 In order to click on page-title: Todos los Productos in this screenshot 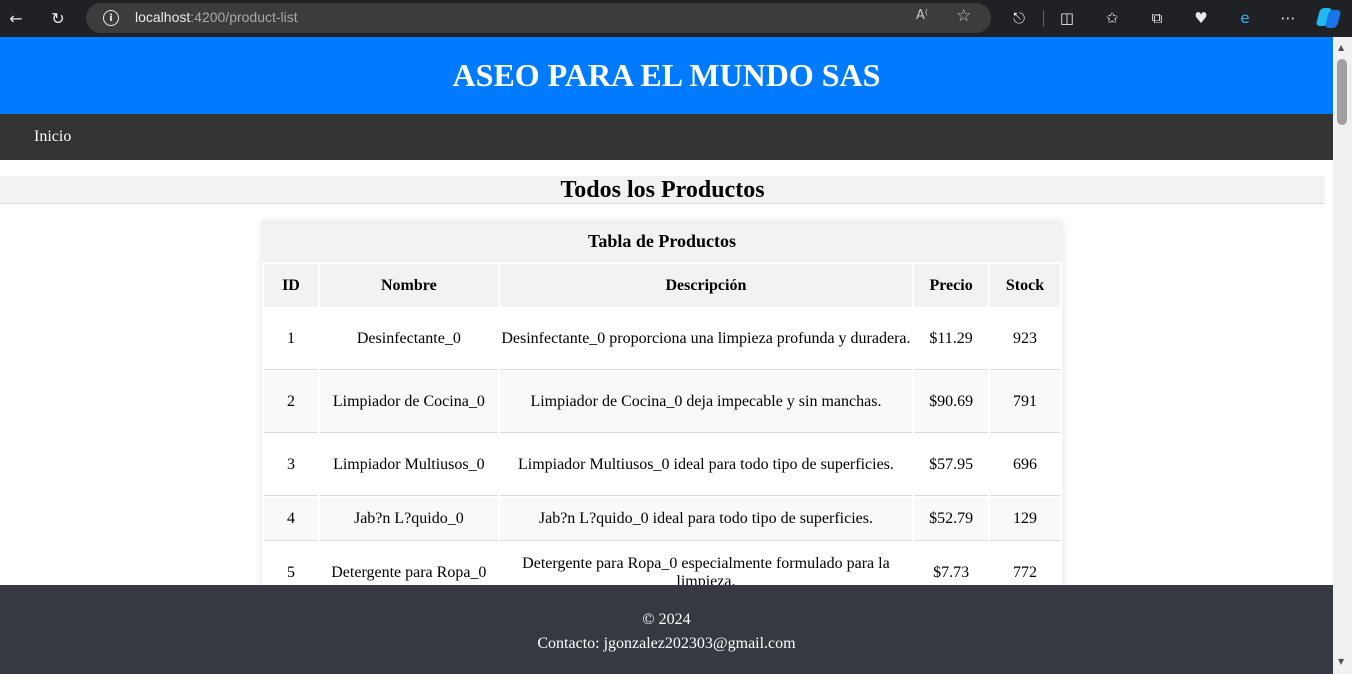, I will do `click(662, 190)`.